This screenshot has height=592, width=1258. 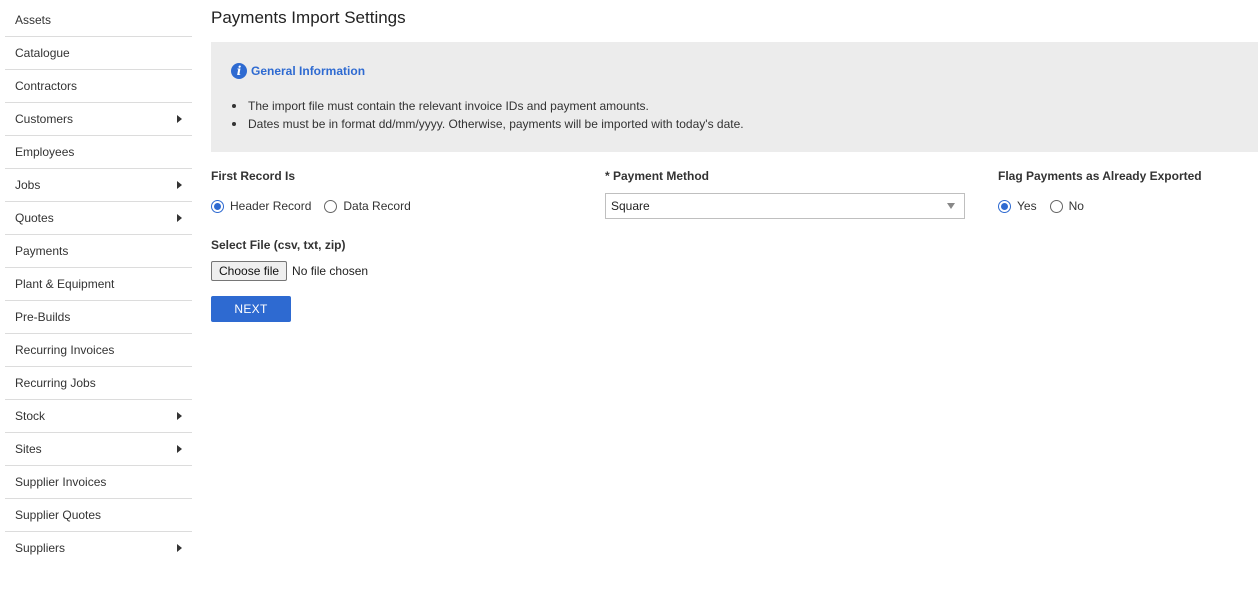 I want to click on flag-exported-radio-group: Yes No, so click(x=1047, y=206).